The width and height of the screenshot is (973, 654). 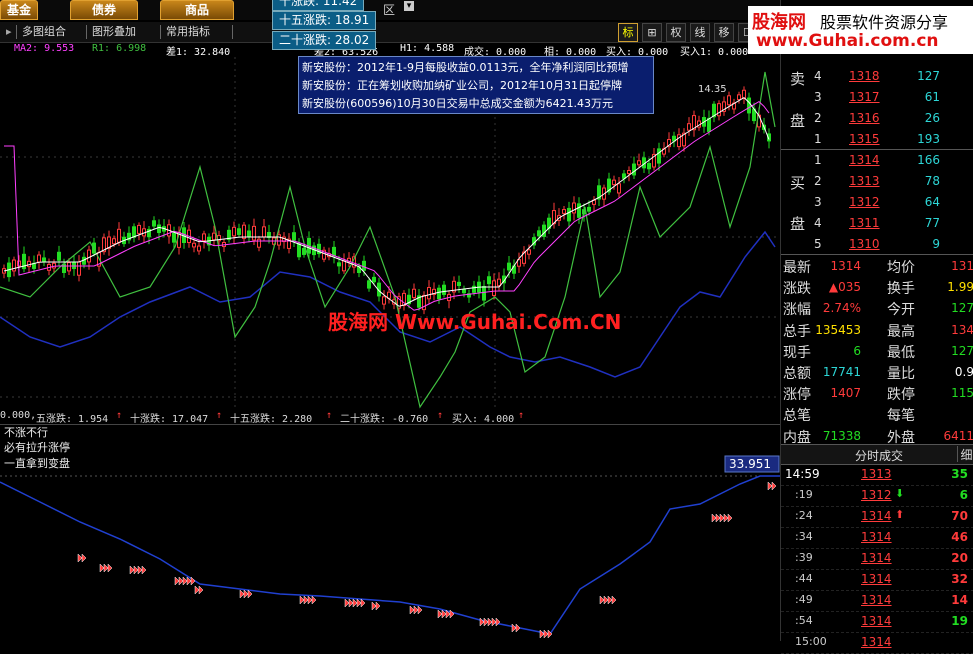 I want to click on watermark-slogan: 股票软件资源分享, so click(x=884, y=22).